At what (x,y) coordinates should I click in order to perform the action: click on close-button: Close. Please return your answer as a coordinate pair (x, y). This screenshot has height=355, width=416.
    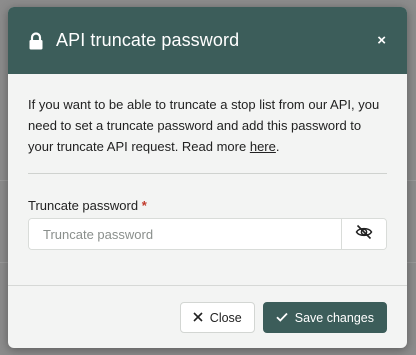
    Looking at the image, I should click on (217, 317).